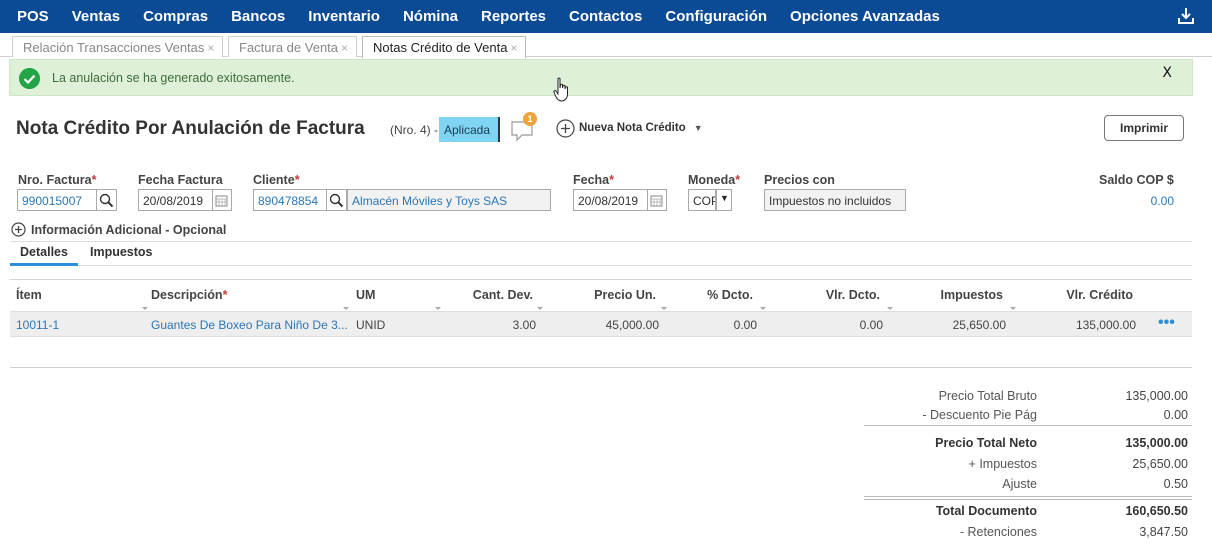 The height and width of the screenshot is (546, 1212). I want to click on column-header-cant-dev: Cant. Dev., so click(503, 295).